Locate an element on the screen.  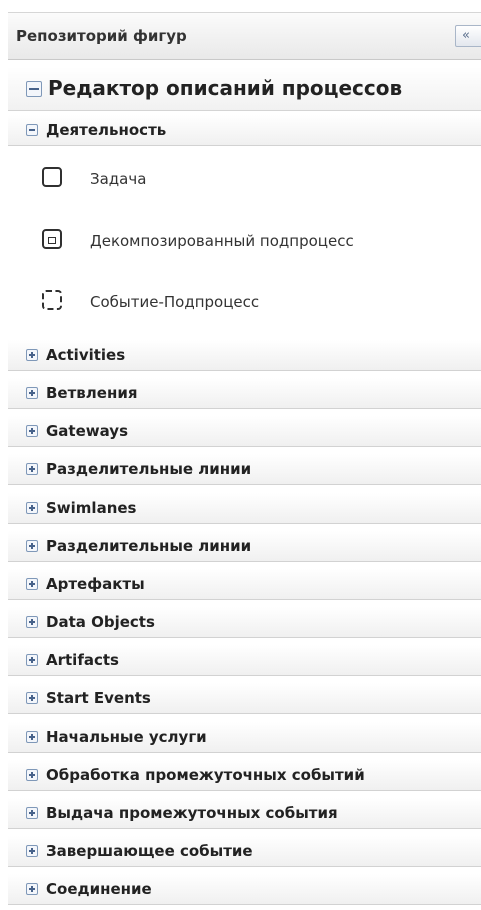
repository-title: Репозиторий фигур is located at coordinates (101, 36).